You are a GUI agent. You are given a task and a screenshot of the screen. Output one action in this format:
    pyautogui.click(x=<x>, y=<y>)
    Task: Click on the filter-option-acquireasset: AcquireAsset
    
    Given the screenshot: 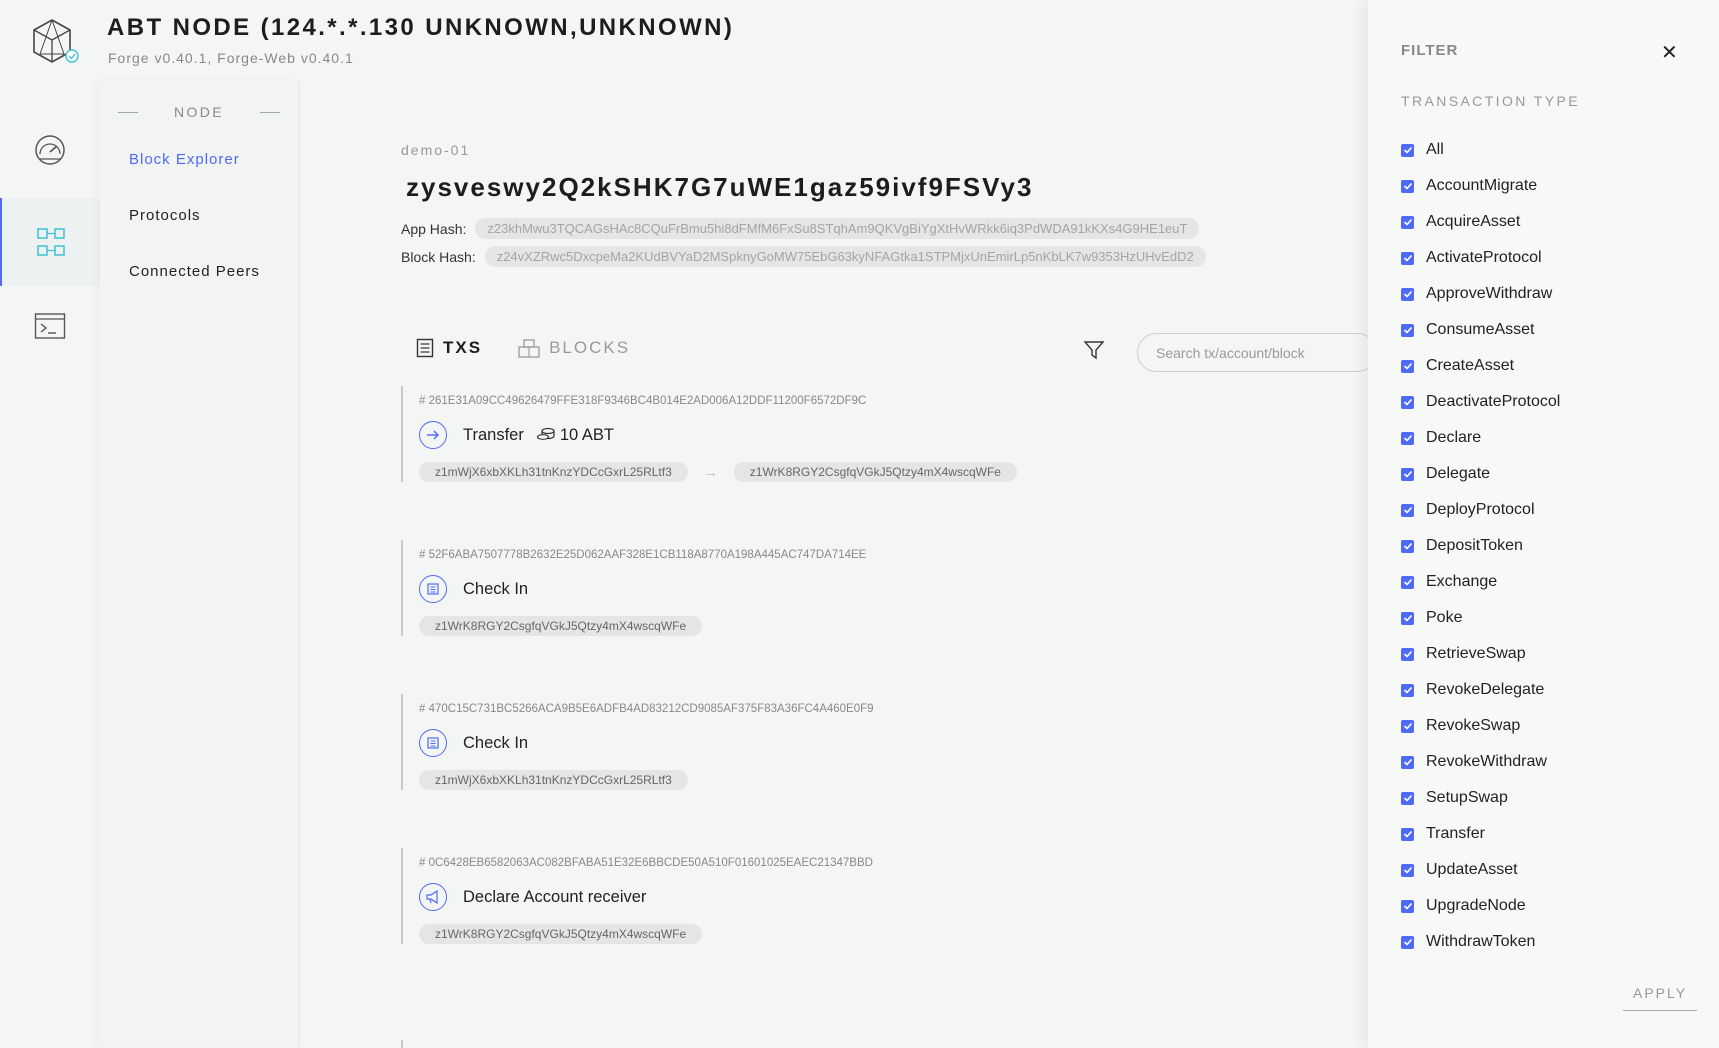 What is the action you would take?
    pyautogui.click(x=1460, y=222)
    